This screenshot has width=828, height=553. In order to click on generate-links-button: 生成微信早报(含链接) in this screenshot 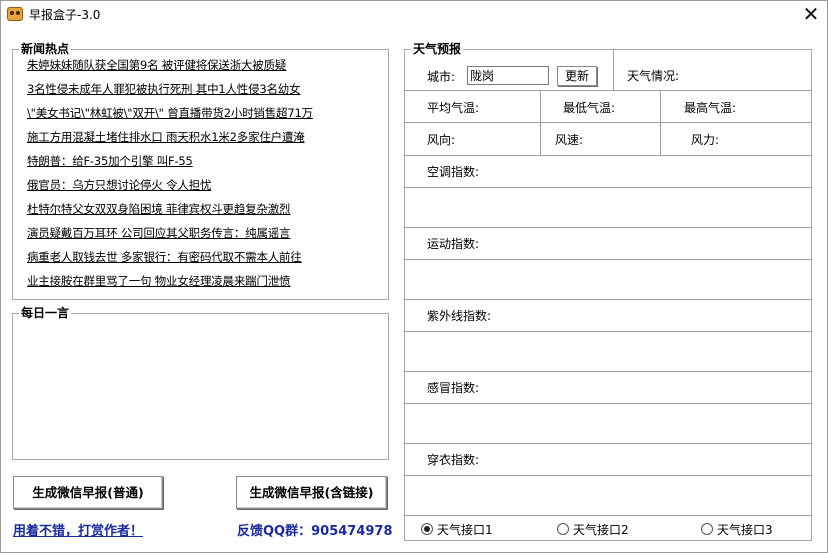, I will do `click(311, 492)`.